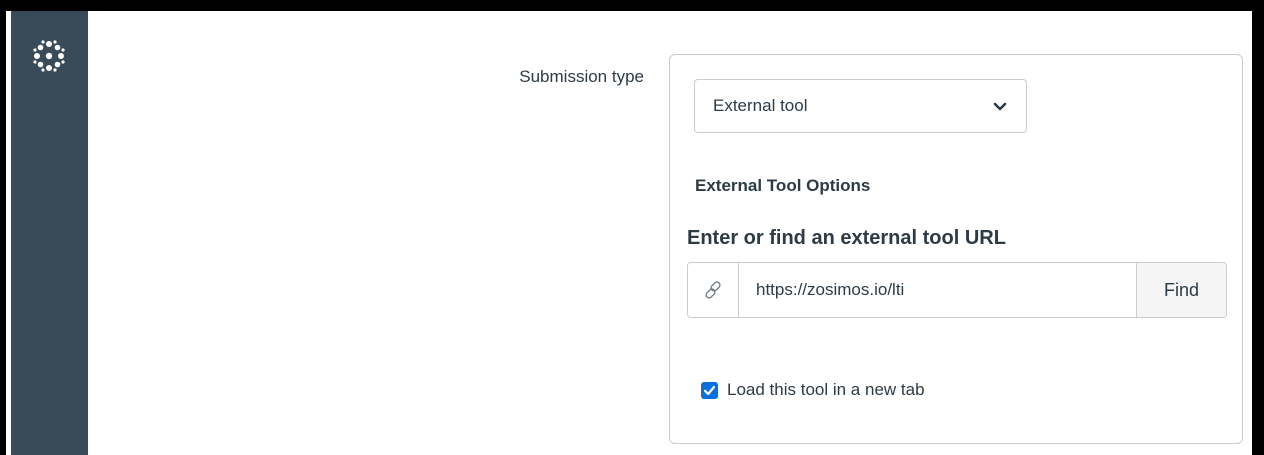  I want to click on checkmark-icon, so click(709, 390).